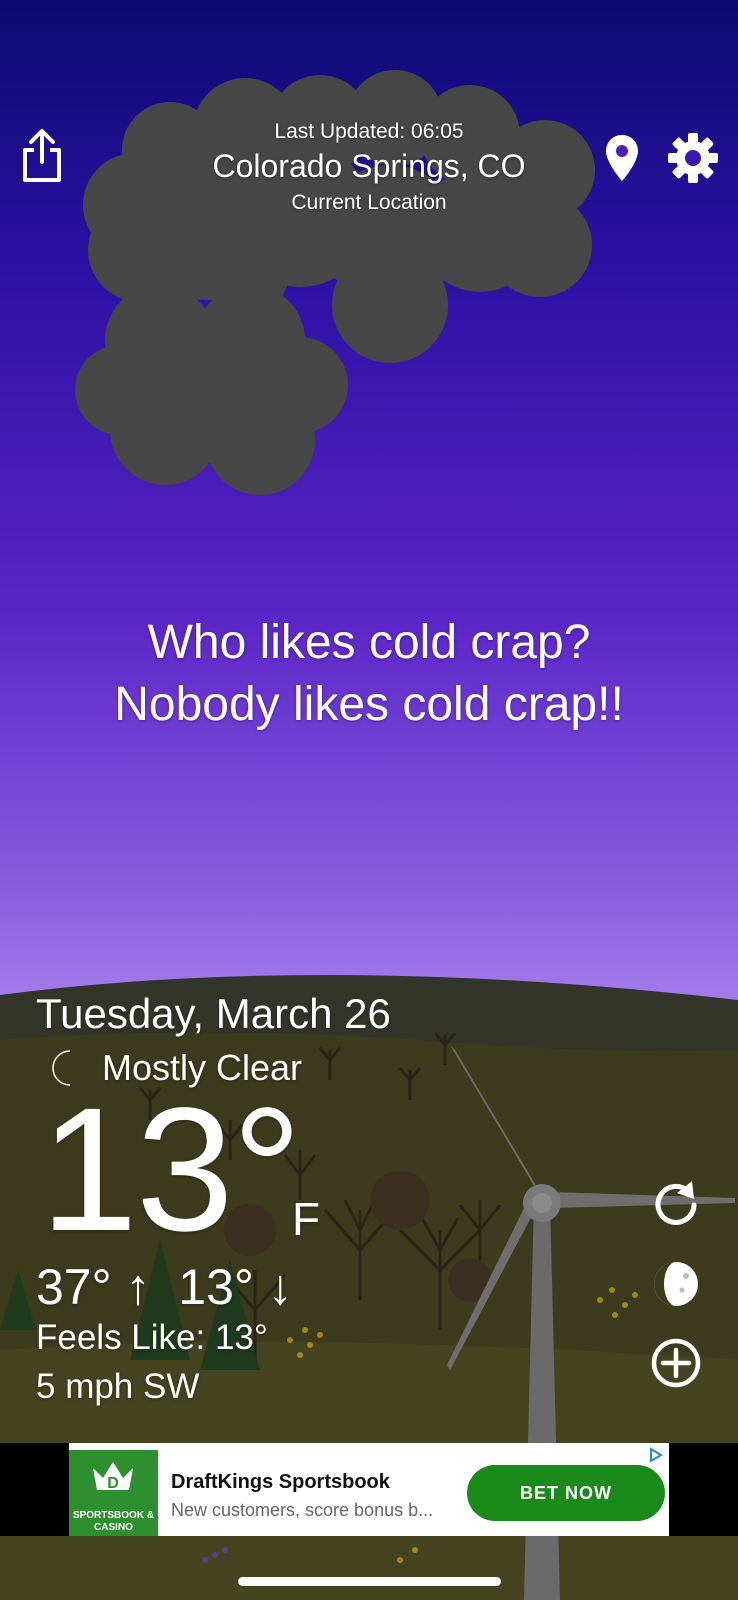 This screenshot has height=1600, width=738. What do you see at coordinates (369, 704) in the screenshot?
I see `quote-line-2: Nobody likes cold crap!!` at bounding box center [369, 704].